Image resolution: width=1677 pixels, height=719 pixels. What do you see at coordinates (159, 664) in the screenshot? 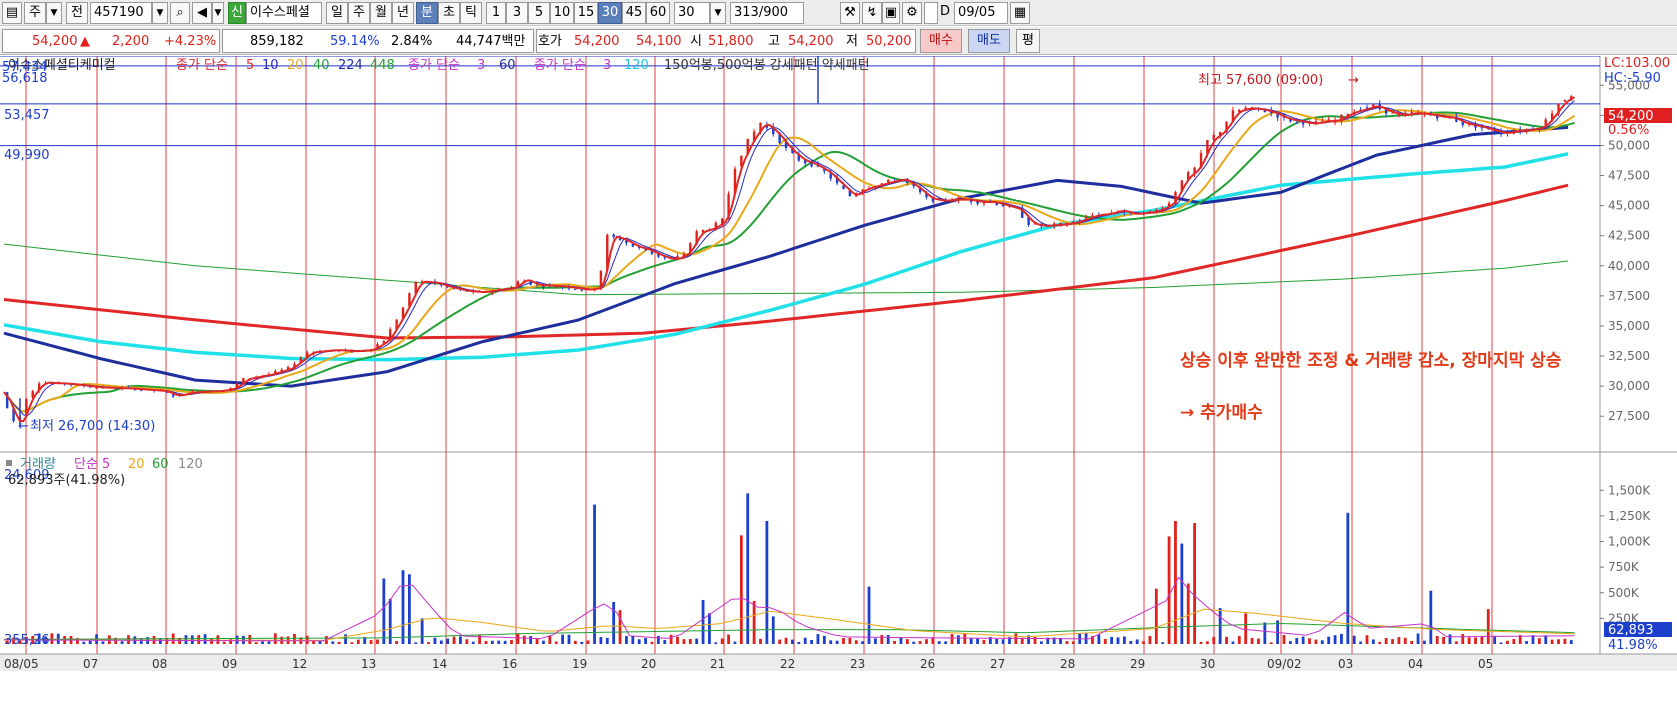
I see `x-tick-label: 08` at bounding box center [159, 664].